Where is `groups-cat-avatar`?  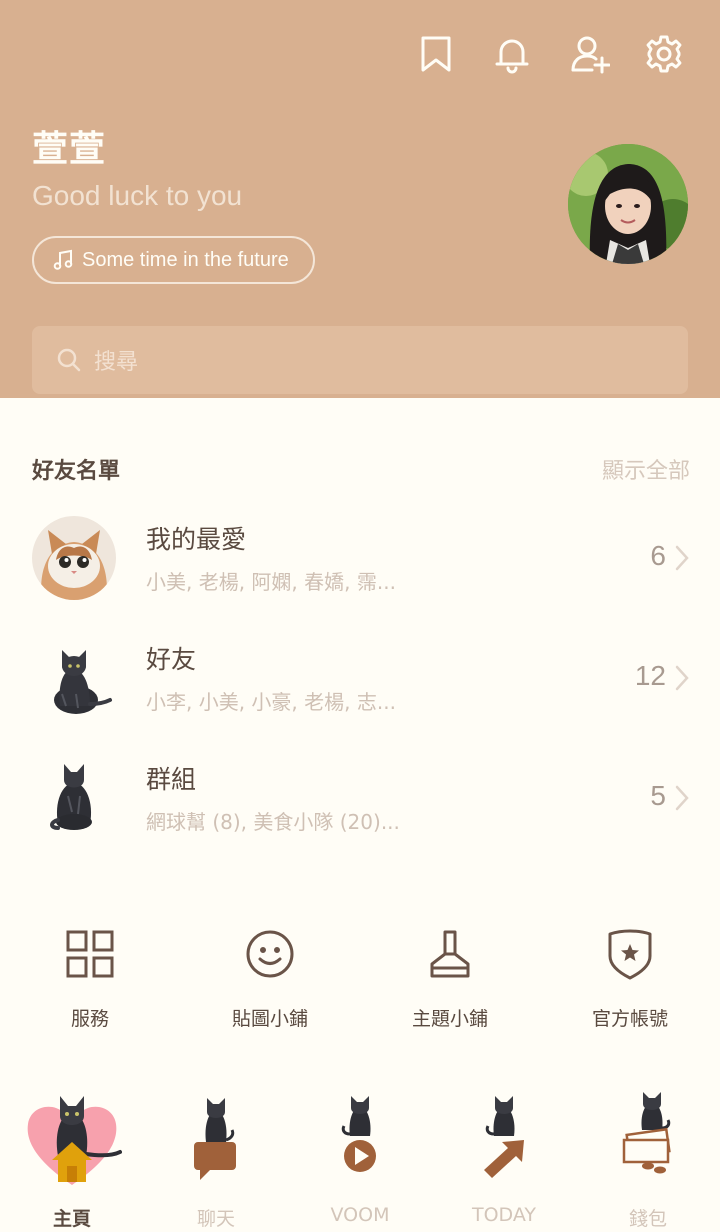 groups-cat-avatar is located at coordinates (74, 798).